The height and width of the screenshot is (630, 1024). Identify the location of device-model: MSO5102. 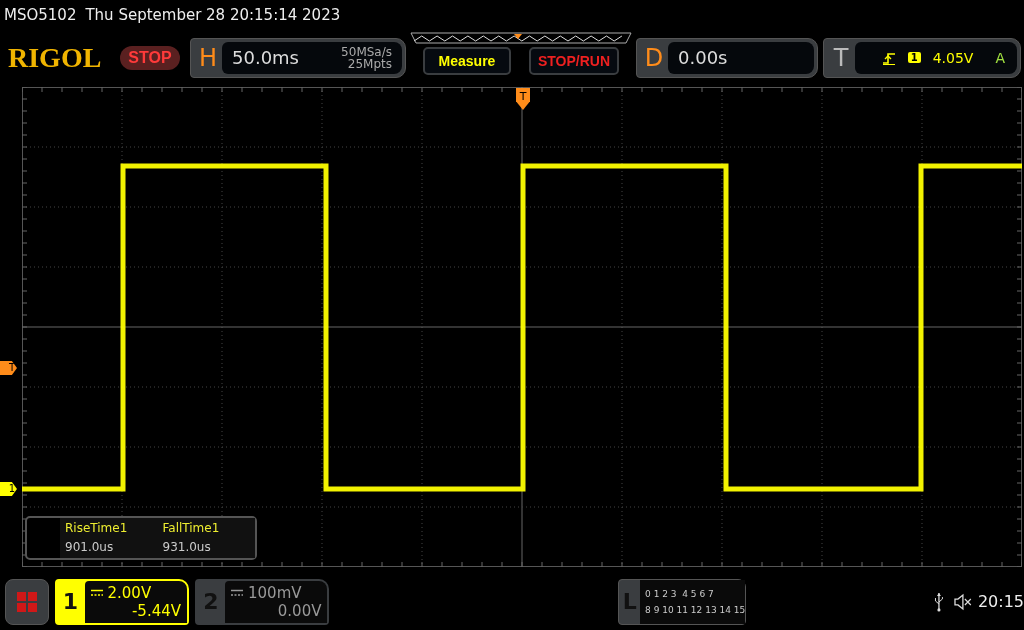
(40, 15).